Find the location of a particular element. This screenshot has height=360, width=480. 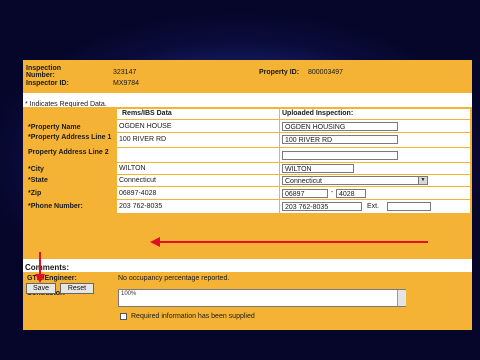

annotation-arrows is located at coordinates (231, 260).